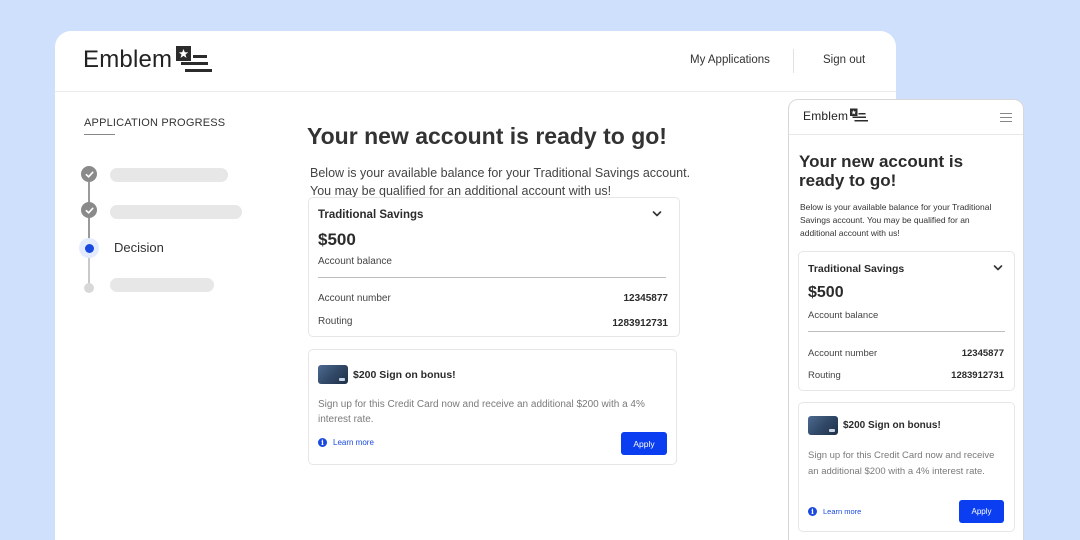  What do you see at coordinates (977, 375) in the screenshot?
I see `mobile-routing-value: 1283912731` at bounding box center [977, 375].